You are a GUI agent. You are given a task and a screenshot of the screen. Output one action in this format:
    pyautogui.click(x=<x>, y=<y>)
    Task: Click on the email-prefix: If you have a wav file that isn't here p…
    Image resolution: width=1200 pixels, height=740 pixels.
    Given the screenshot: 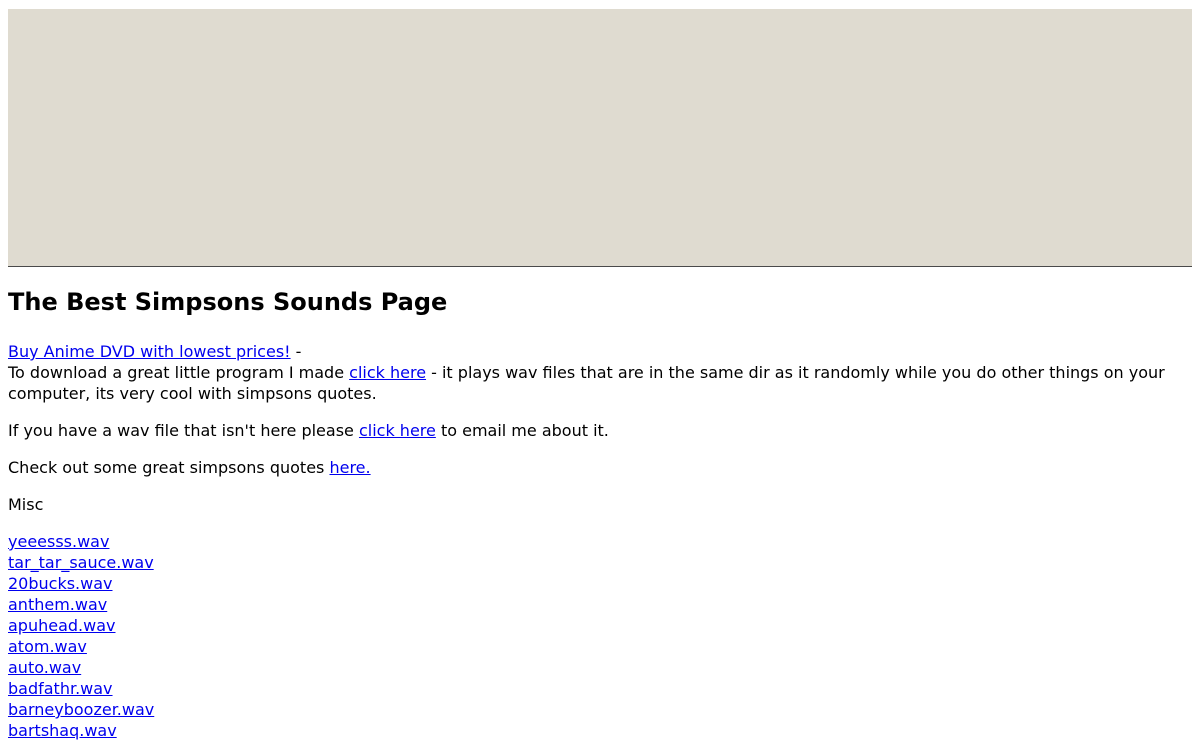 What is the action you would take?
    pyautogui.click(x=183, y=430)
    